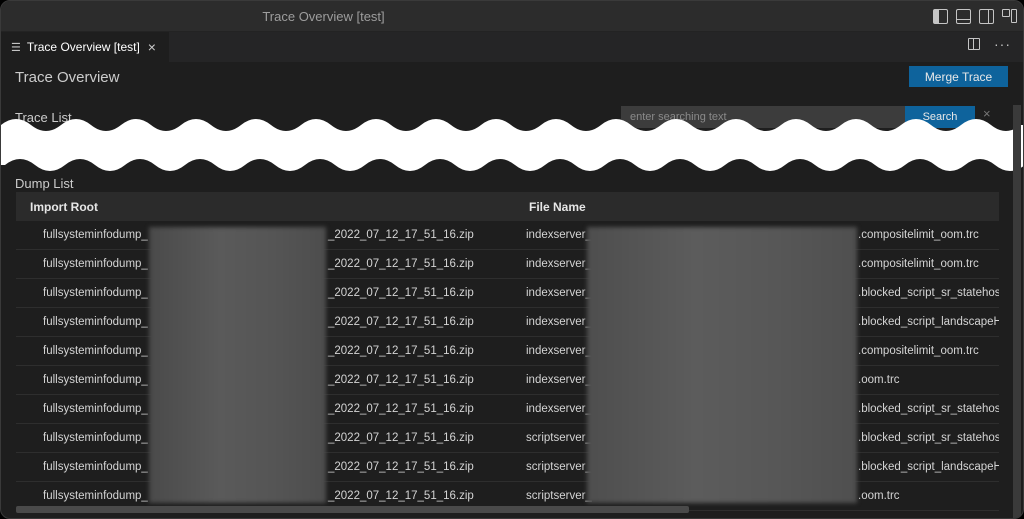 The height and width of the screenshot is (519, 1024). What do you see at coordinates (550, 207) in the screenshot?
I see `column-header-file-name: File Name` at bounding box center [550, 207].